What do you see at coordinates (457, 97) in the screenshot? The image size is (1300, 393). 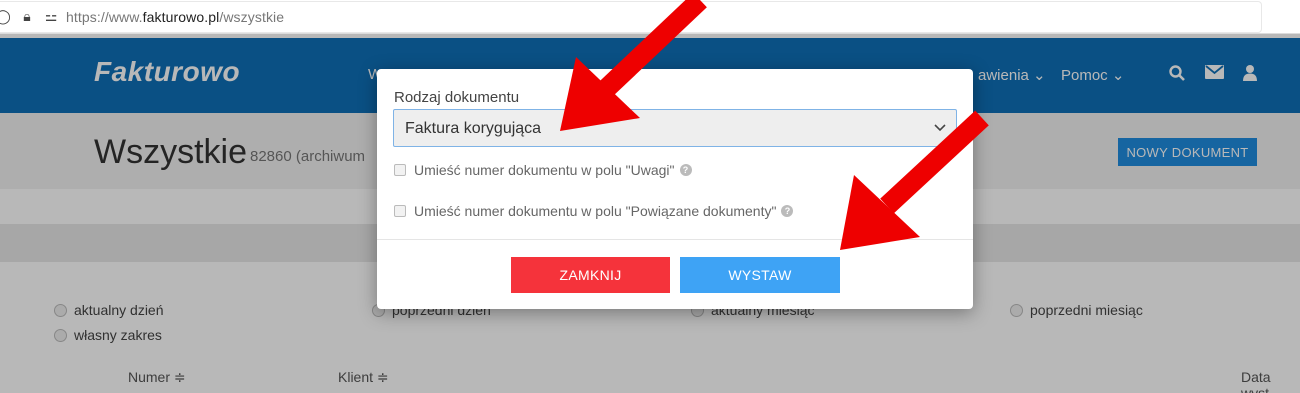 I see `document-type-label: Rodzaj dokumentu` at bounding box center [457, 97].